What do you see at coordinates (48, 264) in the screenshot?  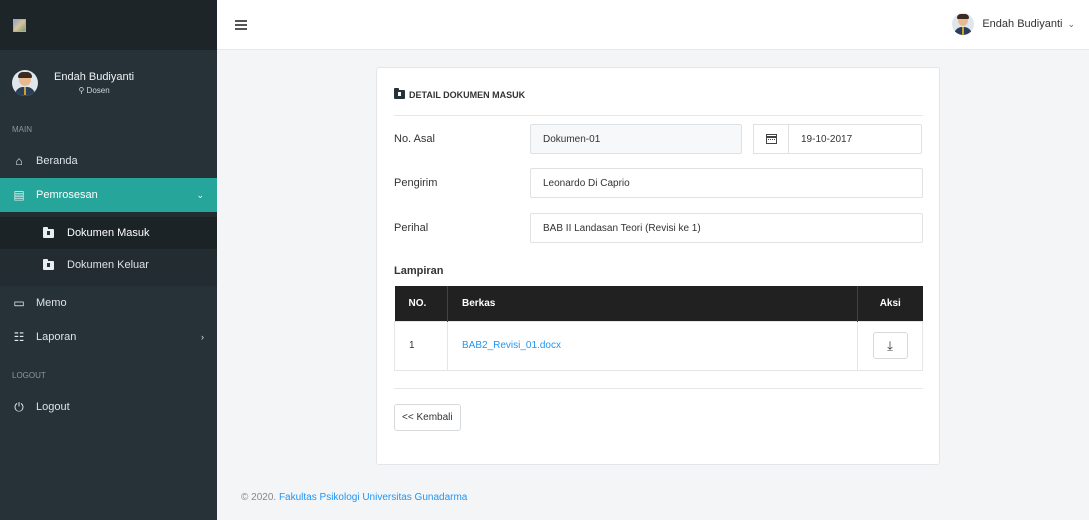 I see `folder-upload-icon` at bounding box center [48, 264].